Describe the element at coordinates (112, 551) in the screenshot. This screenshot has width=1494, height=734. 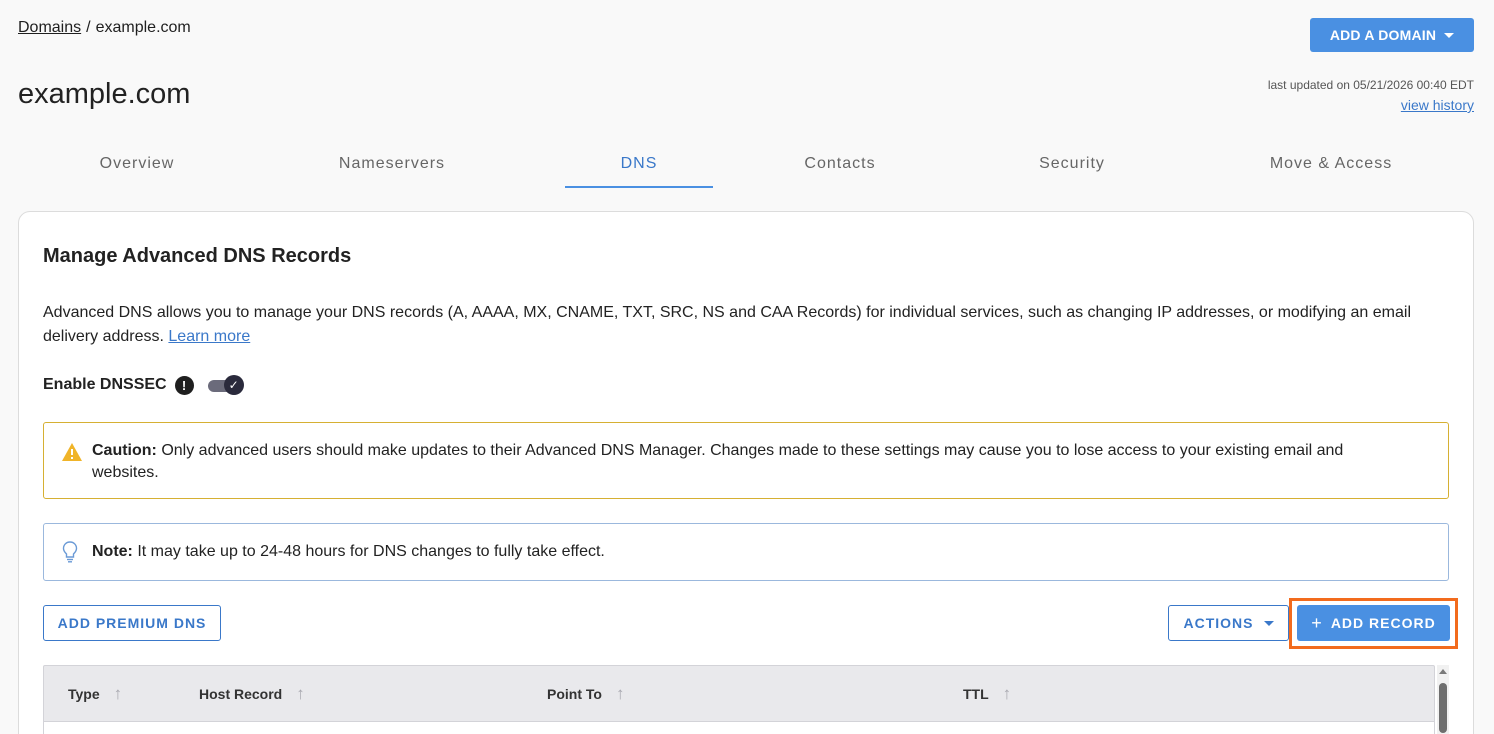
I see `note-label: Note:` at that location.